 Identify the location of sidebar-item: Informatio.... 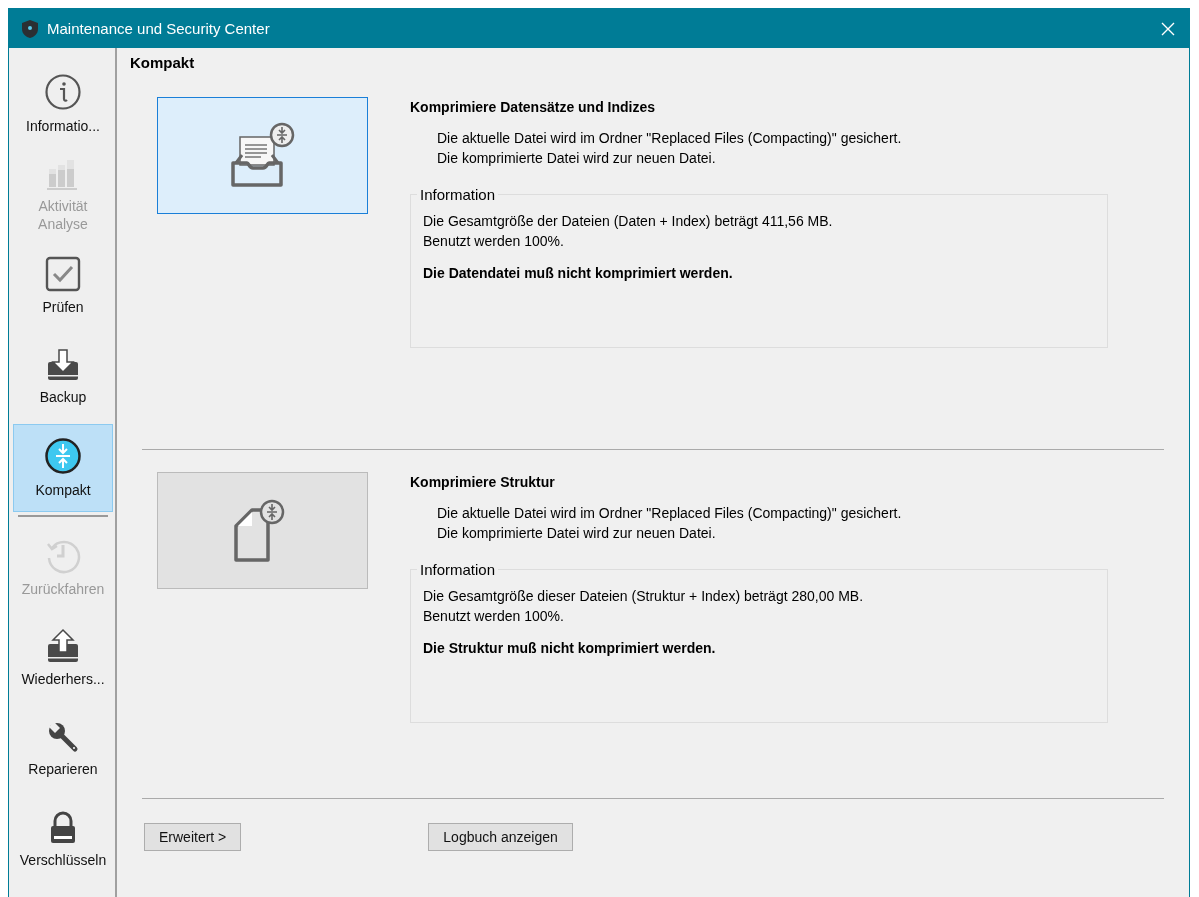
(63, 104).